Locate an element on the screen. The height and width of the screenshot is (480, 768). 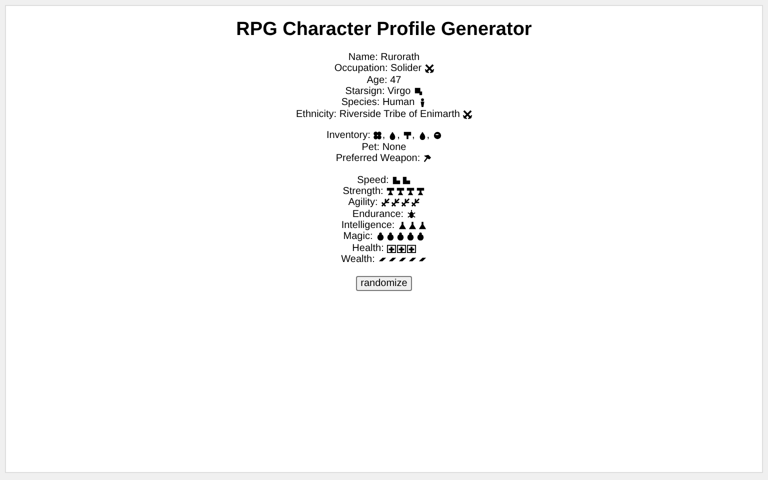
weapon-label: Preferred Weapon: is located at coordinates (378, 158).